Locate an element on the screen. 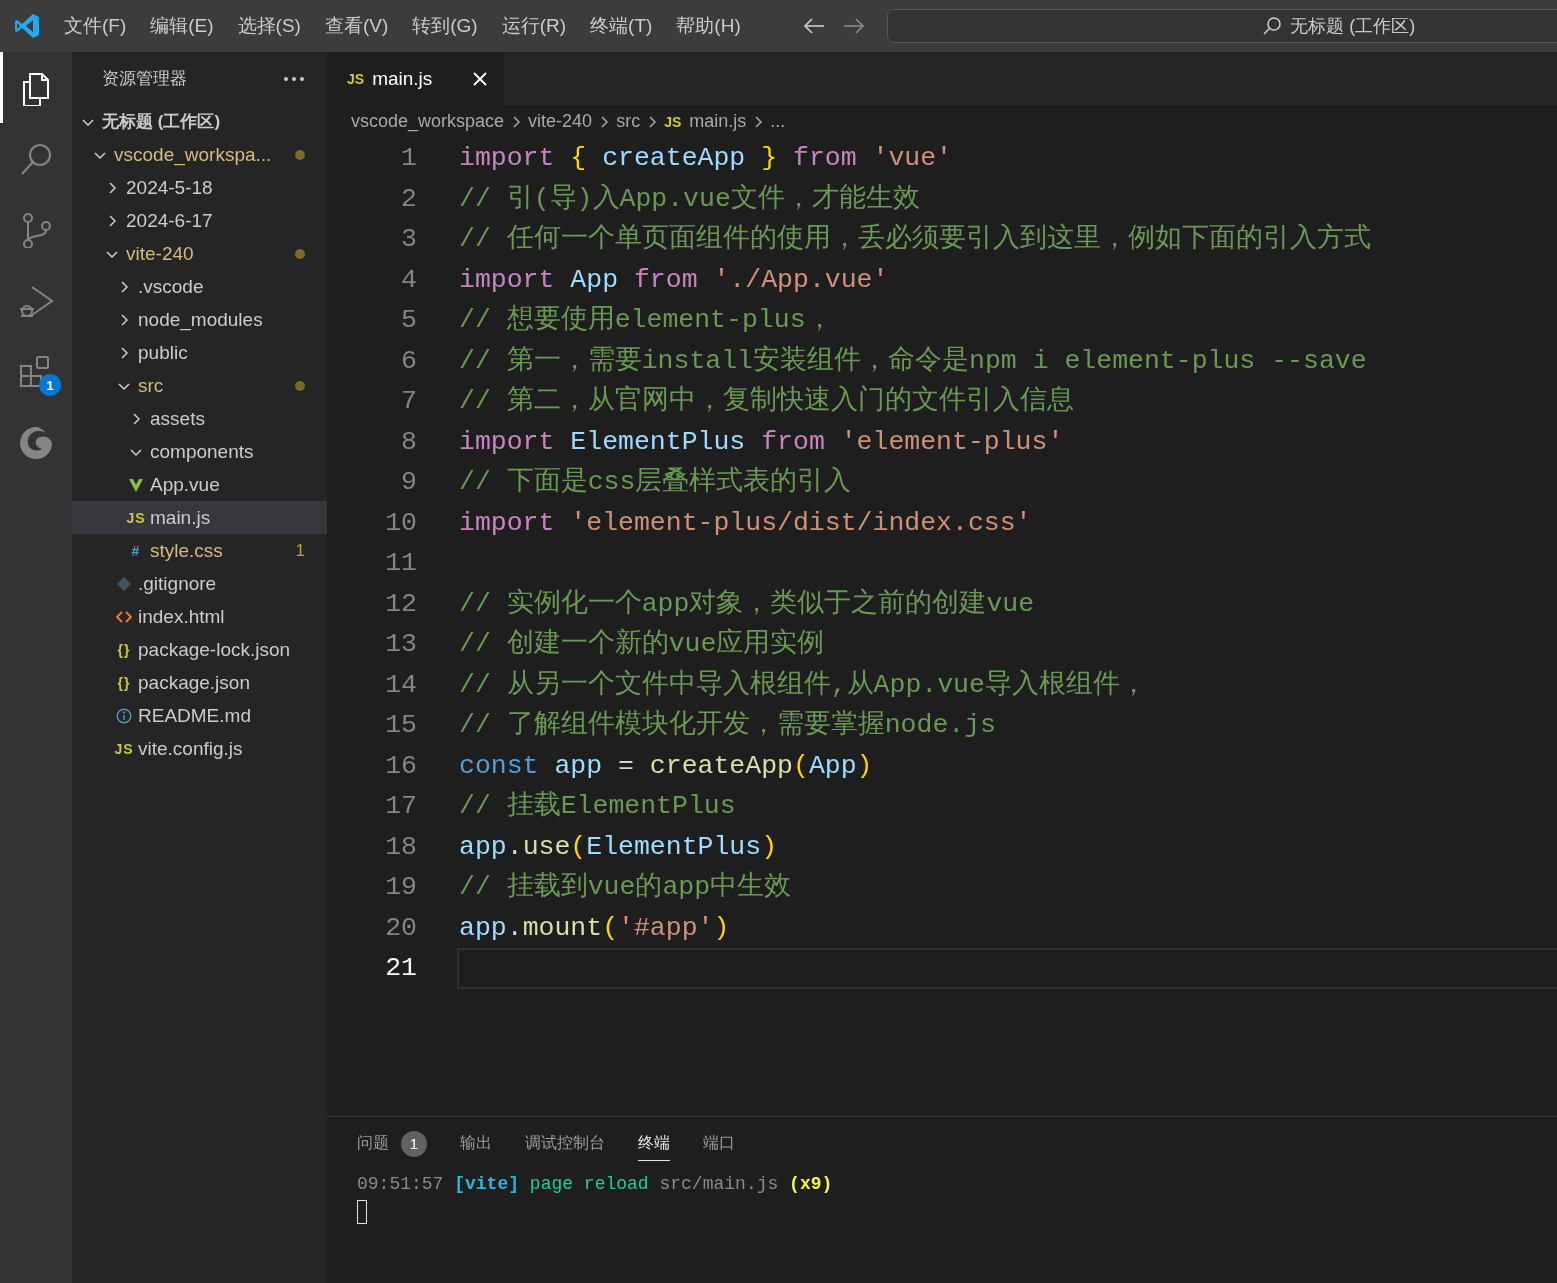  folder-name: components is located at coordinates (202, 451).